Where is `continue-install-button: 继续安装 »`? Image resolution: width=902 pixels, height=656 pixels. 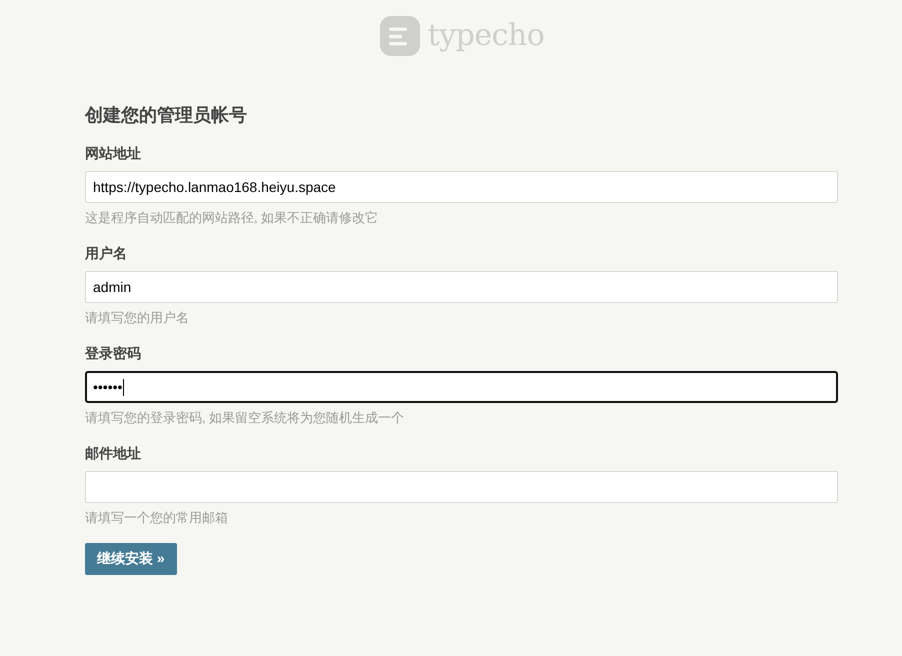
continue-install-button: 继续安装 » is located at coordinates (131, 559).